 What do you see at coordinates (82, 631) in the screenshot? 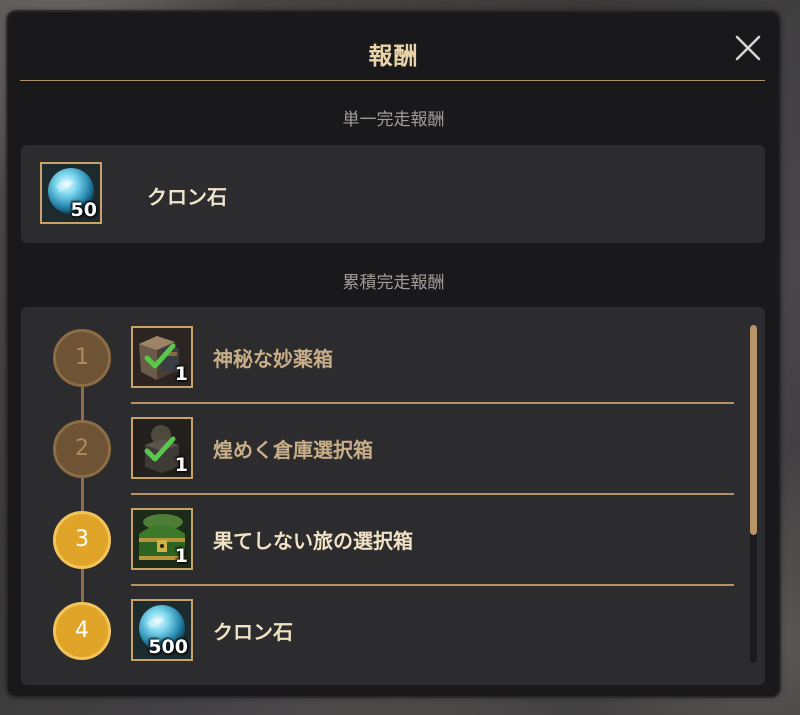
I see `step-number-circle: 4` at bounding box center [82, 631].